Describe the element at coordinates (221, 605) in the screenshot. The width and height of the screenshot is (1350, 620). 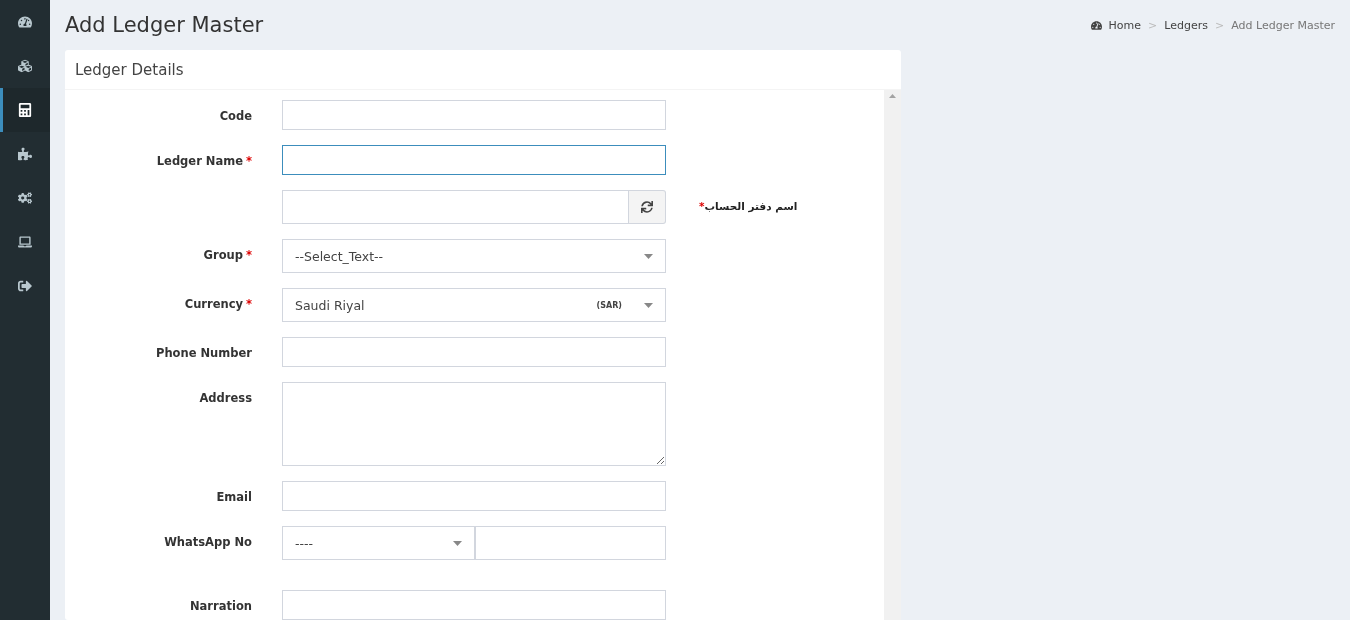
I see `field-label: Narration` at that location.